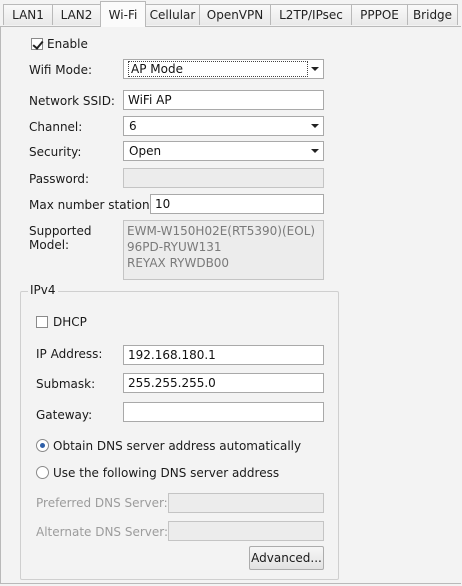  Describe the element at coordinates (237, 204) in the screenshot. I see `max-station-input` at that location.